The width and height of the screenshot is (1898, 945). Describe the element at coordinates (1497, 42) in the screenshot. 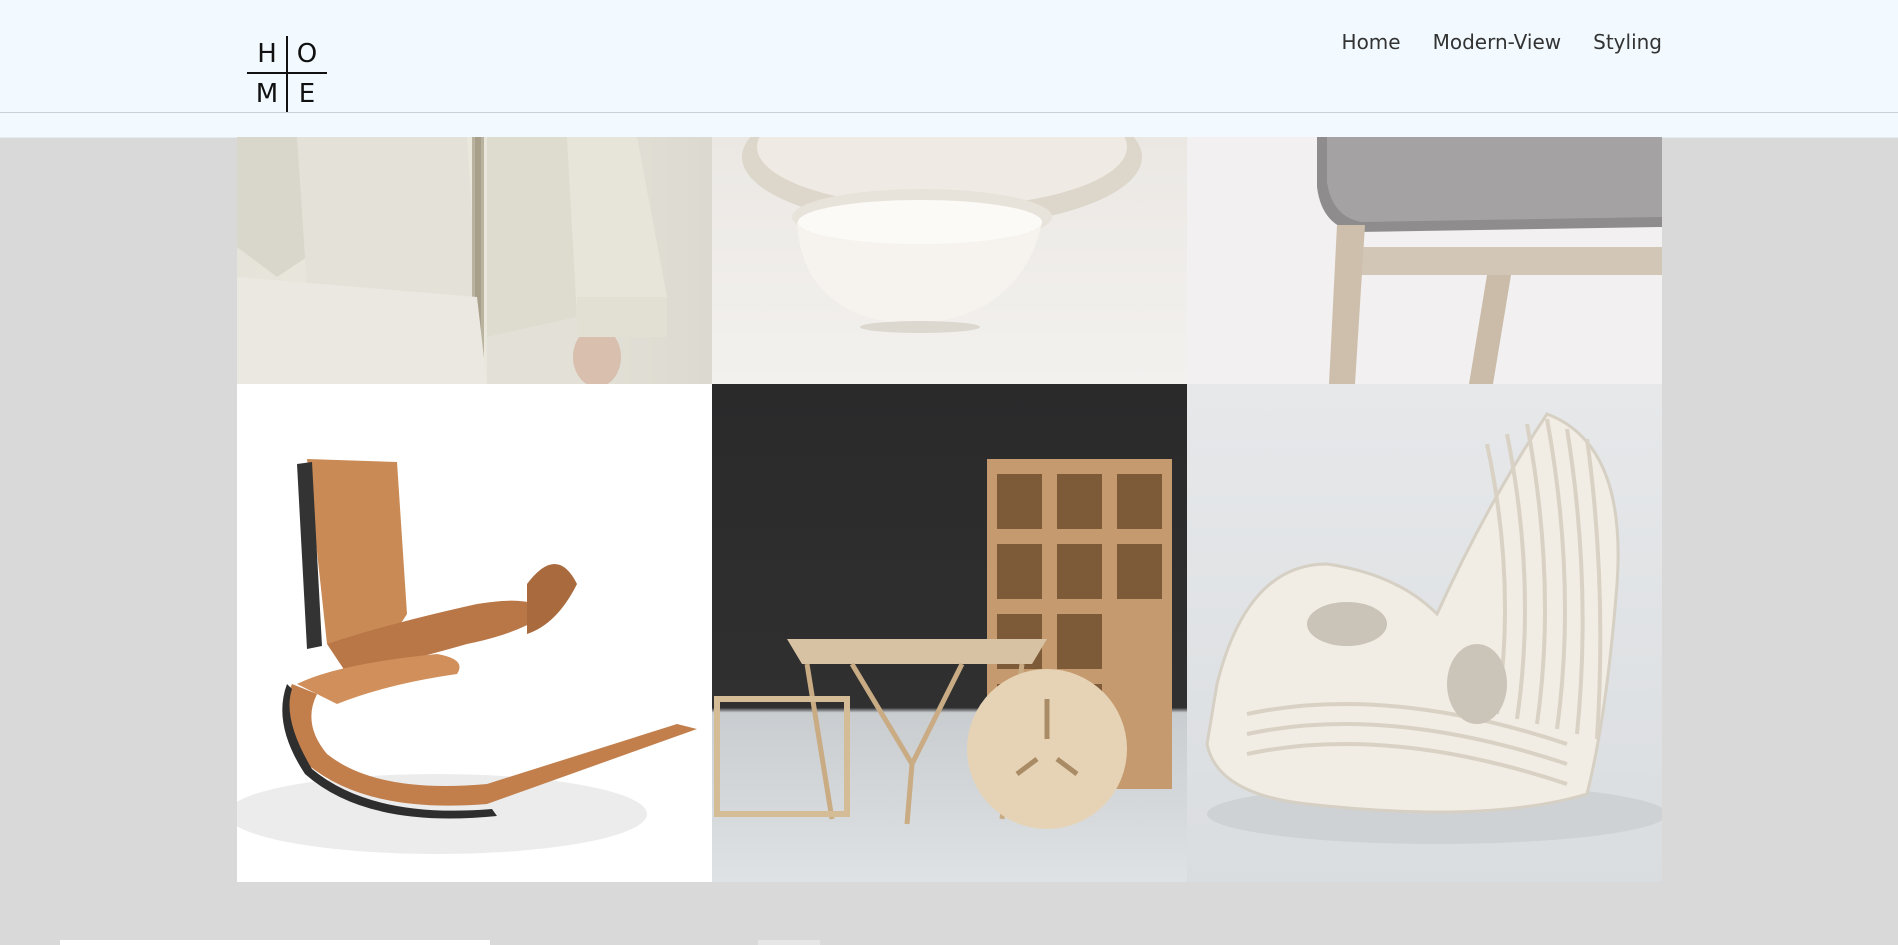

I see `nav-link-modern-view: Modern-View` at that location.